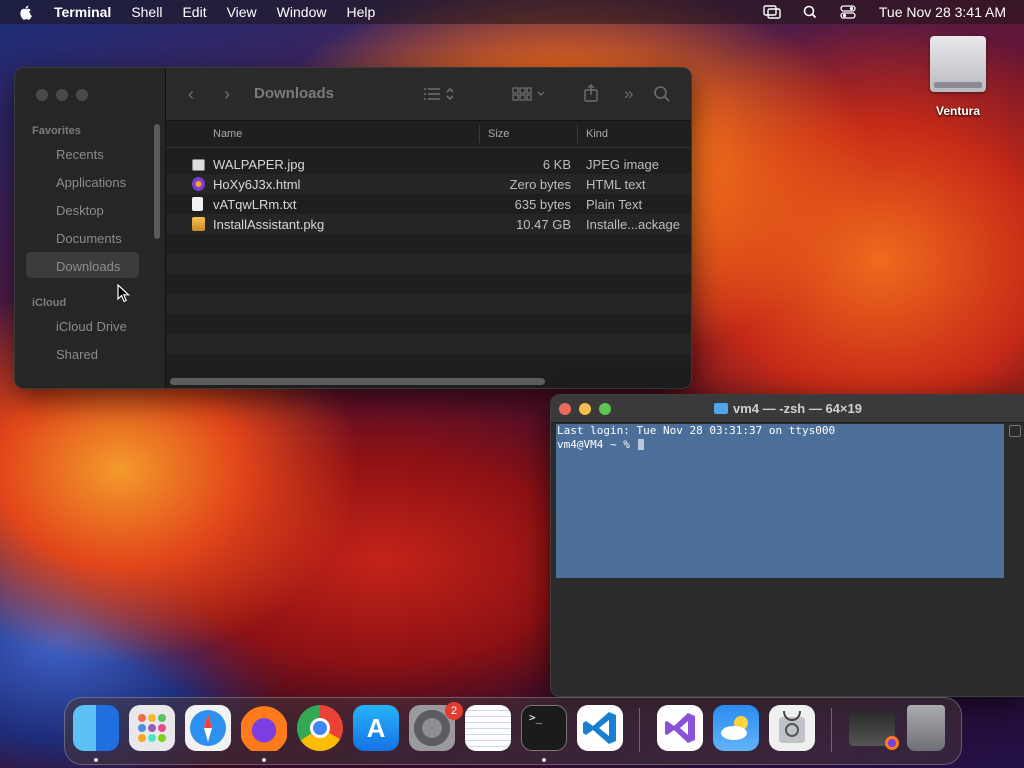 The width and height of the screenshot is (1024, 768). I want to click on file-row: HoXy6J3x.html Zero bytes HTML text, so click(428, 184).